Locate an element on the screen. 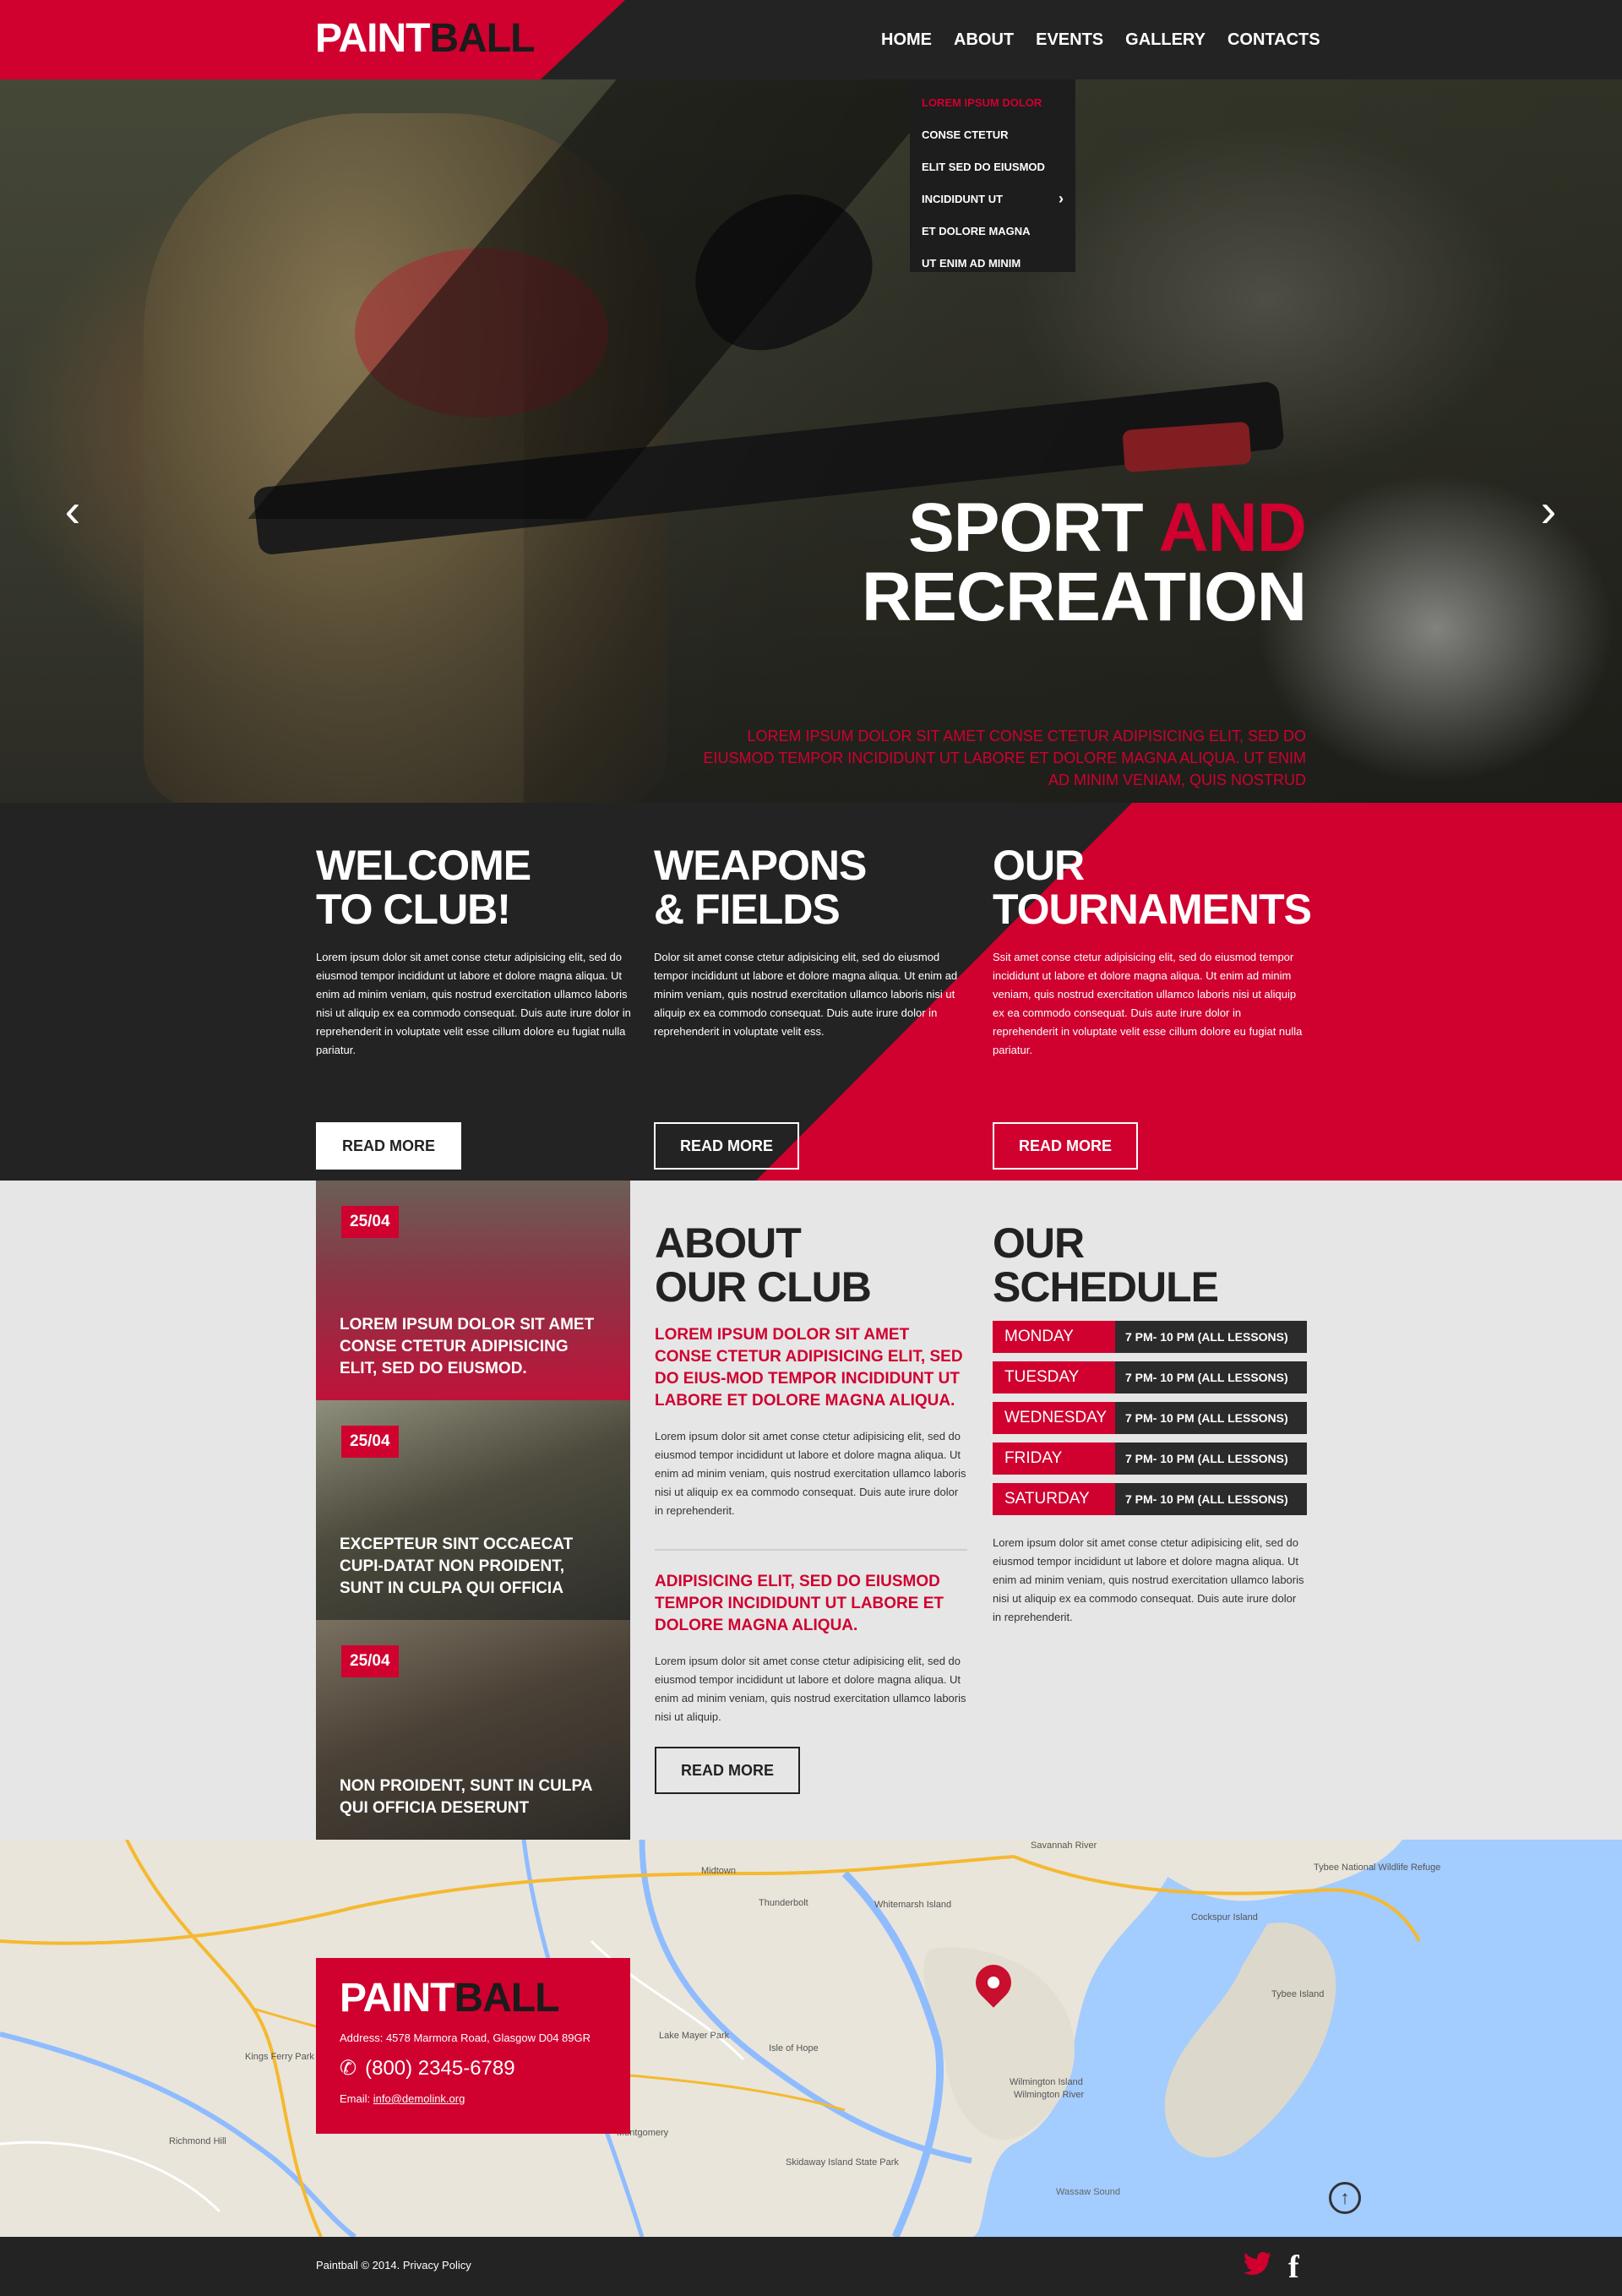 The image size is (1622, 2296). logo-part-1: PAINT is located at coordinates (397, 1998).